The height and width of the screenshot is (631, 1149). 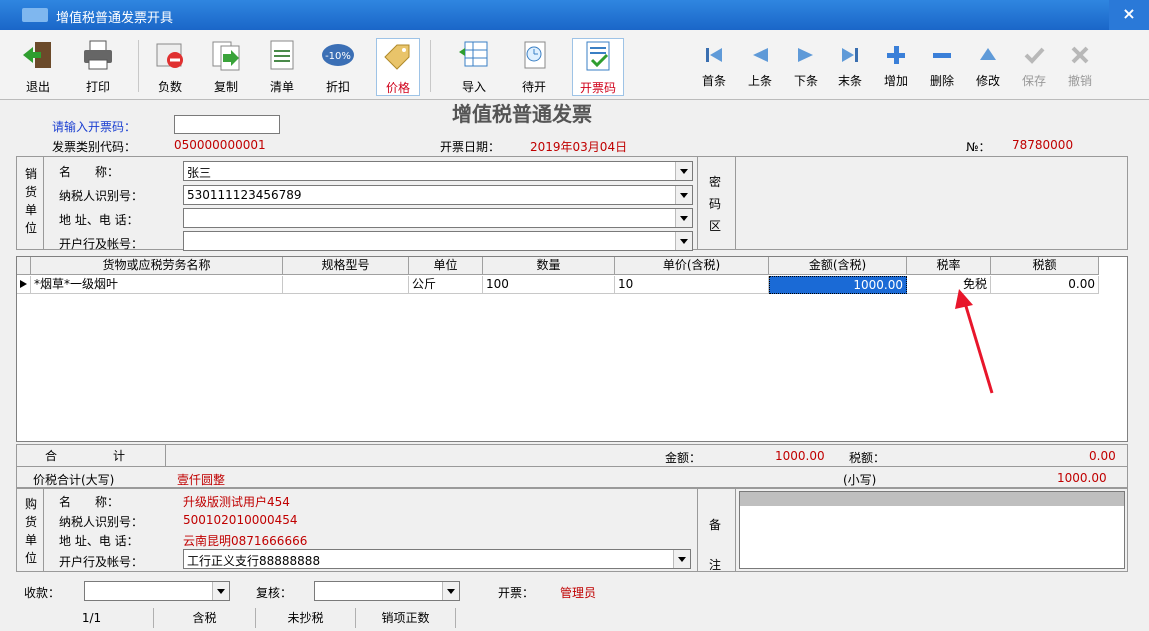 I want to click on window-title: 增值税普通发票开具, so click(x=115, y=18).